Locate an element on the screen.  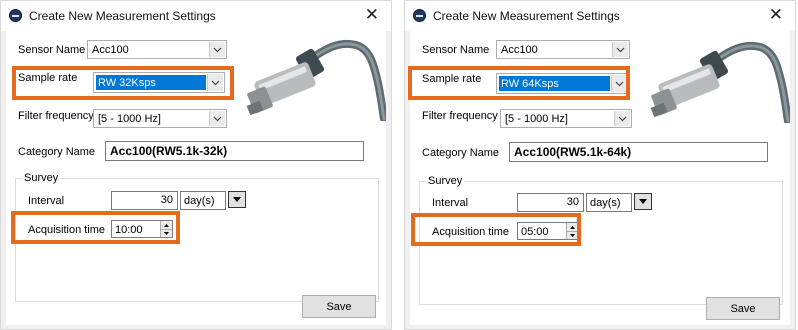
category-name-input: Acc100(RW5.1k-32k) is located at coordinates (234, 151).